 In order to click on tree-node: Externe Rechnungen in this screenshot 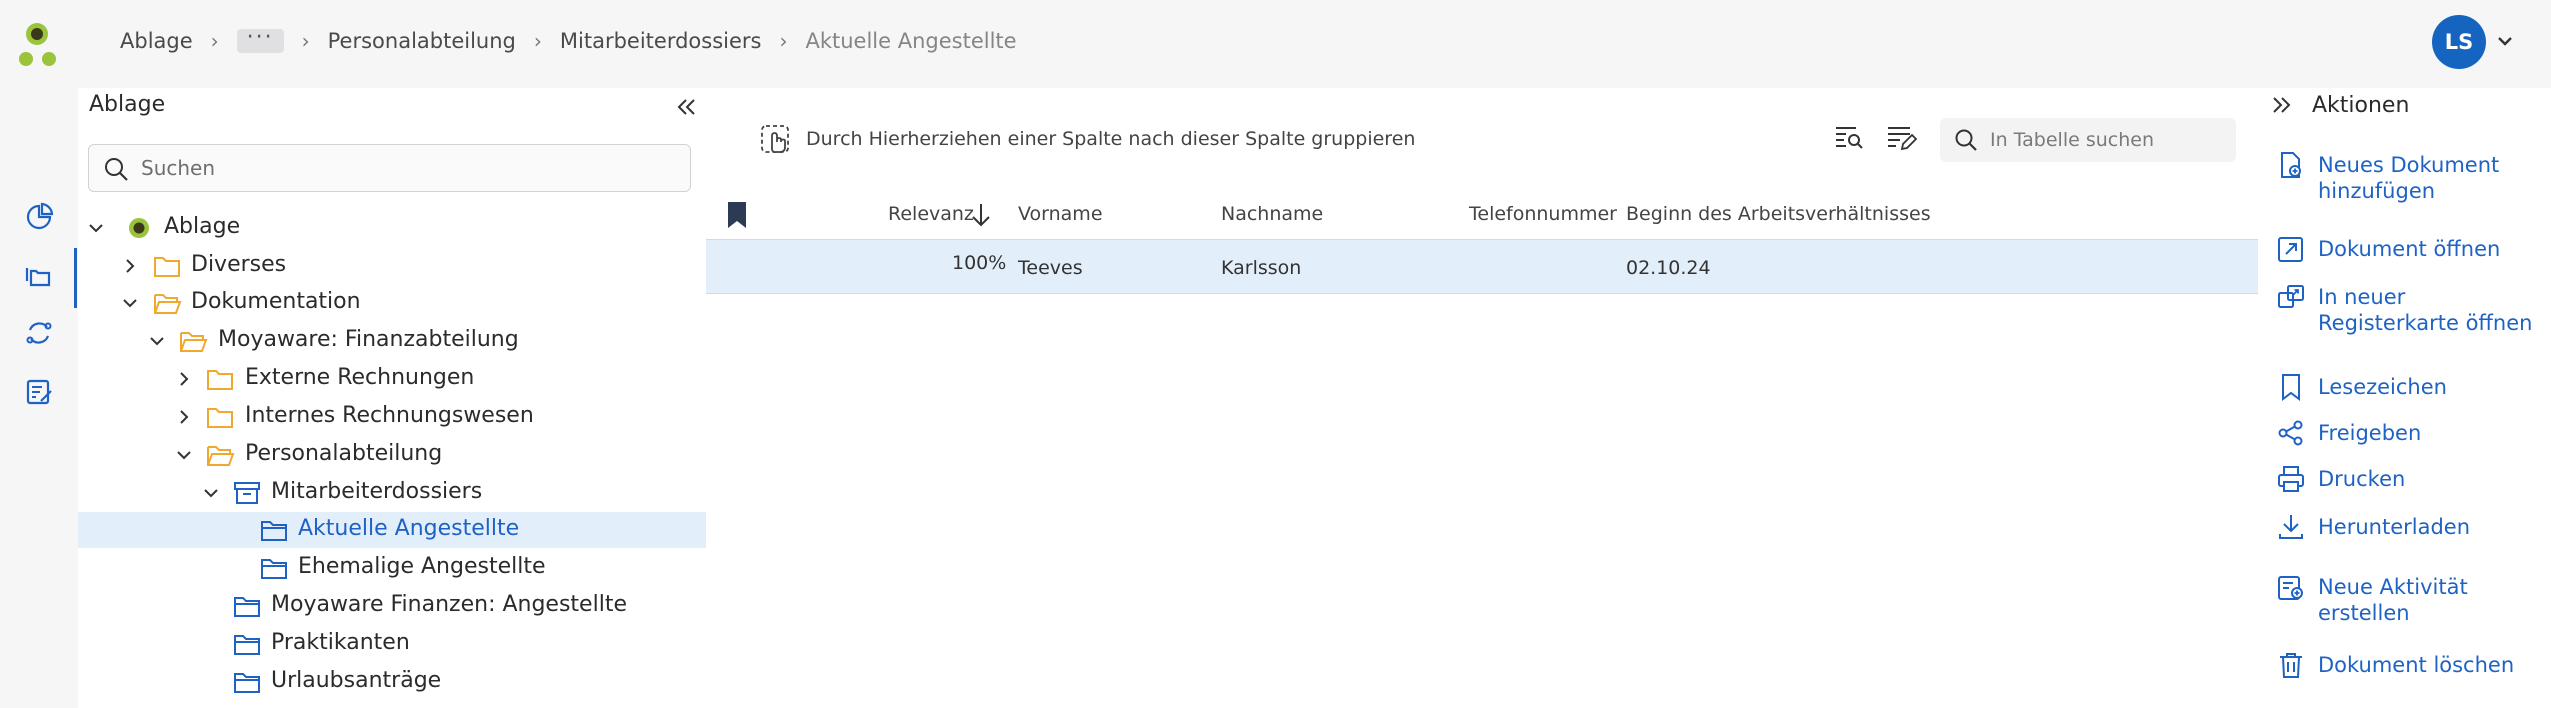, I will do `click(392, 379)`.